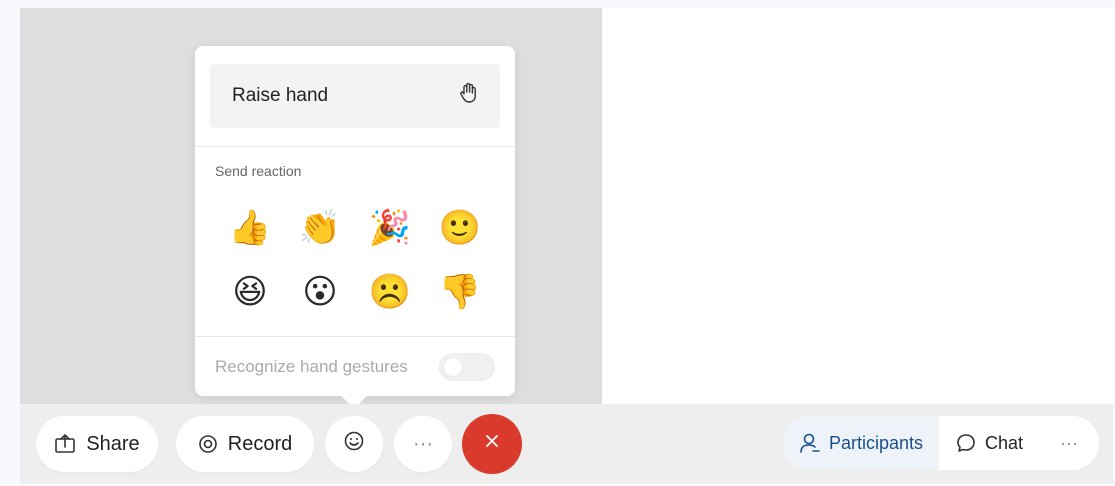 This screenshot has width=1115, height=486. What do you see at coordinates (460, 228) in the screenshot?
I see `reaction-smile: 🙂` at bounding box center [460, 228].